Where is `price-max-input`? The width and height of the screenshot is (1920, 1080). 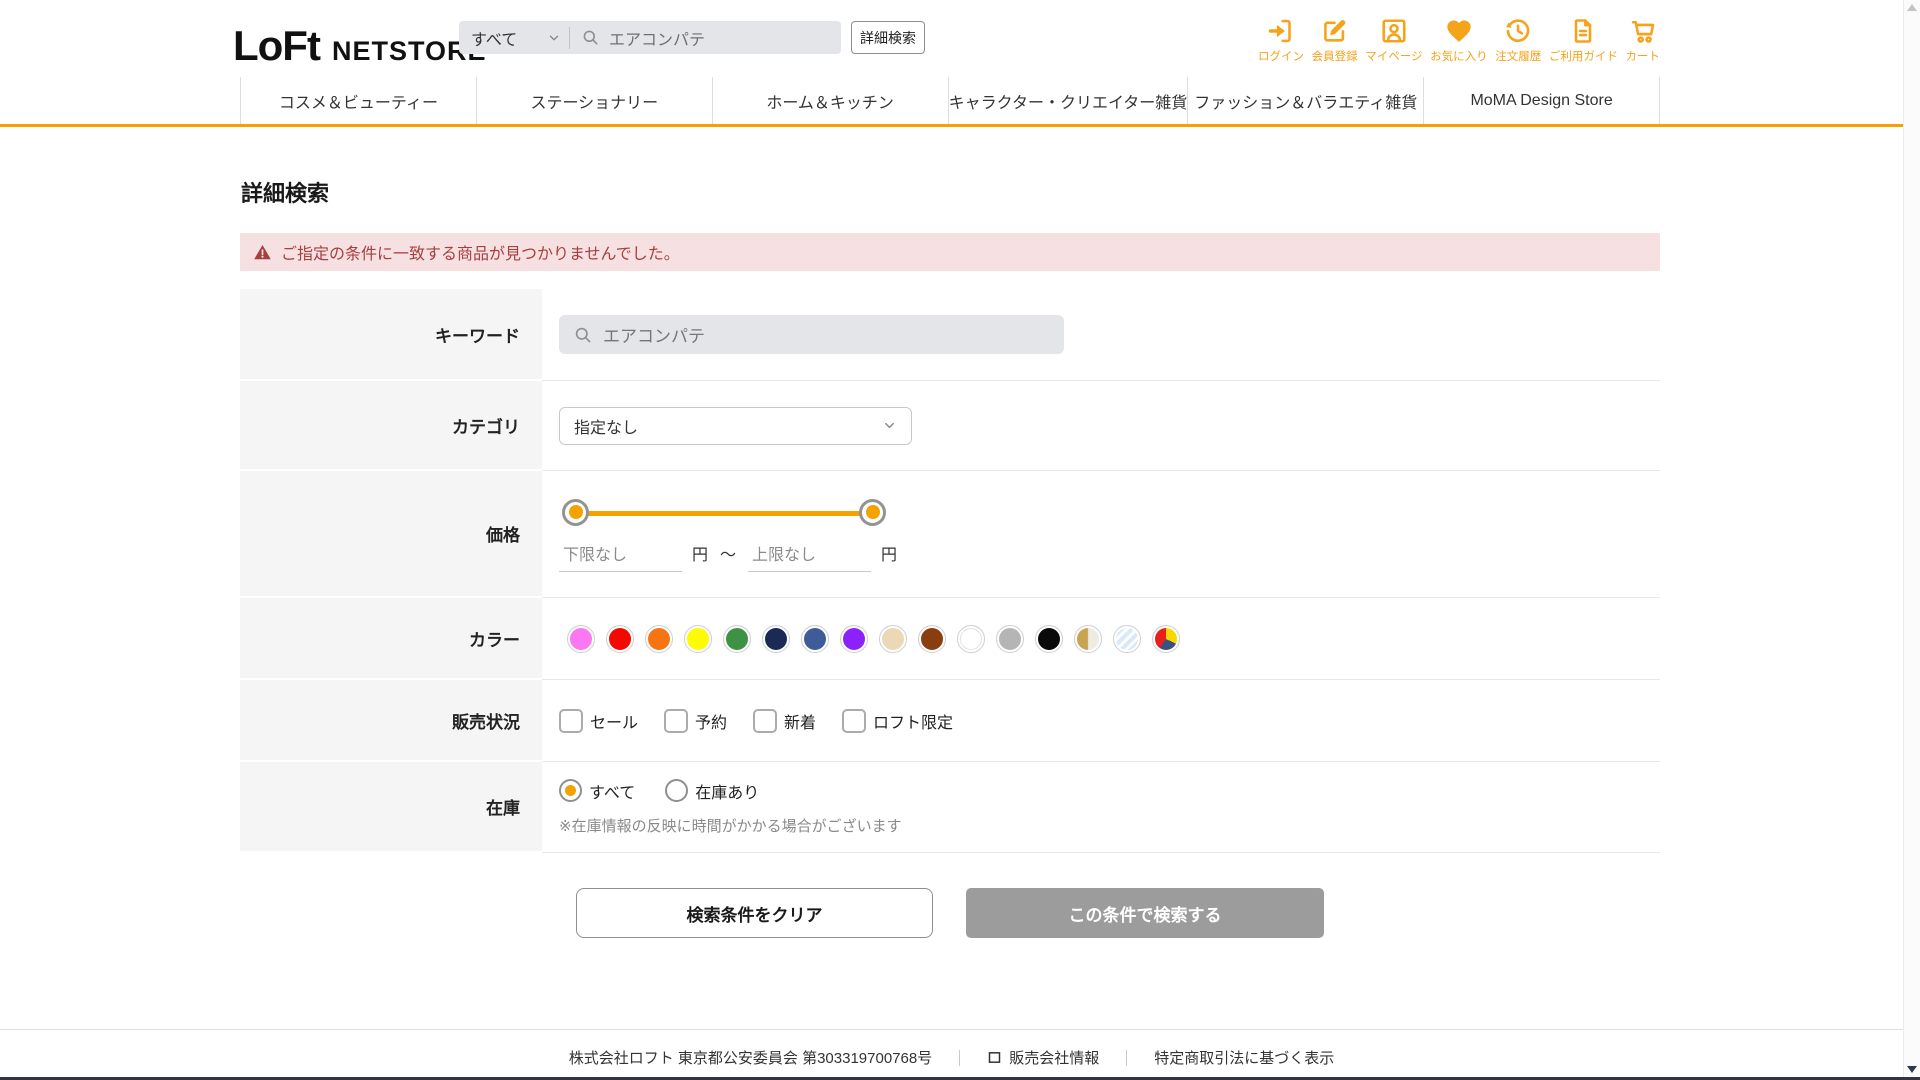
price-max-input is located at coordinates (810, 558).